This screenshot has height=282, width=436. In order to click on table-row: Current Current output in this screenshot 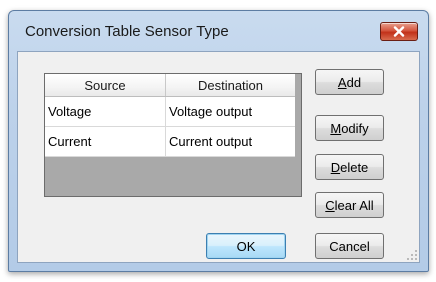, I will do `click(170, 142)`.